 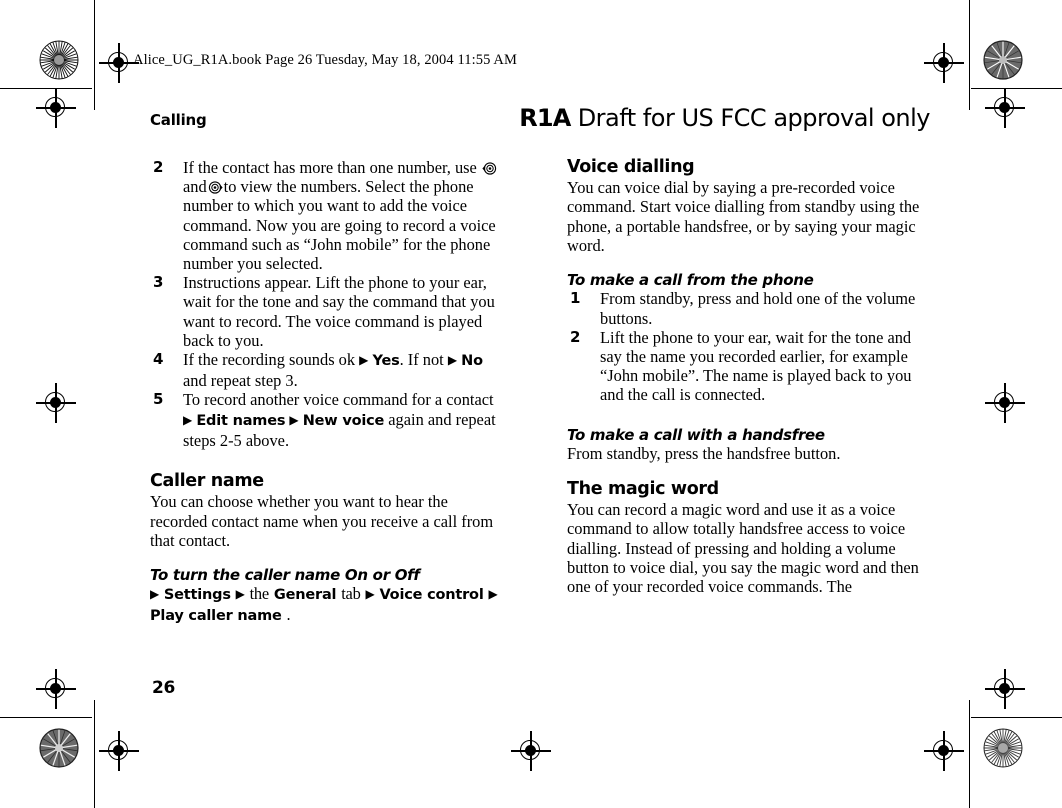 I want to click on procedure-heading-call-from-phone: To make a call from the phone, so click(x=690, y=280).